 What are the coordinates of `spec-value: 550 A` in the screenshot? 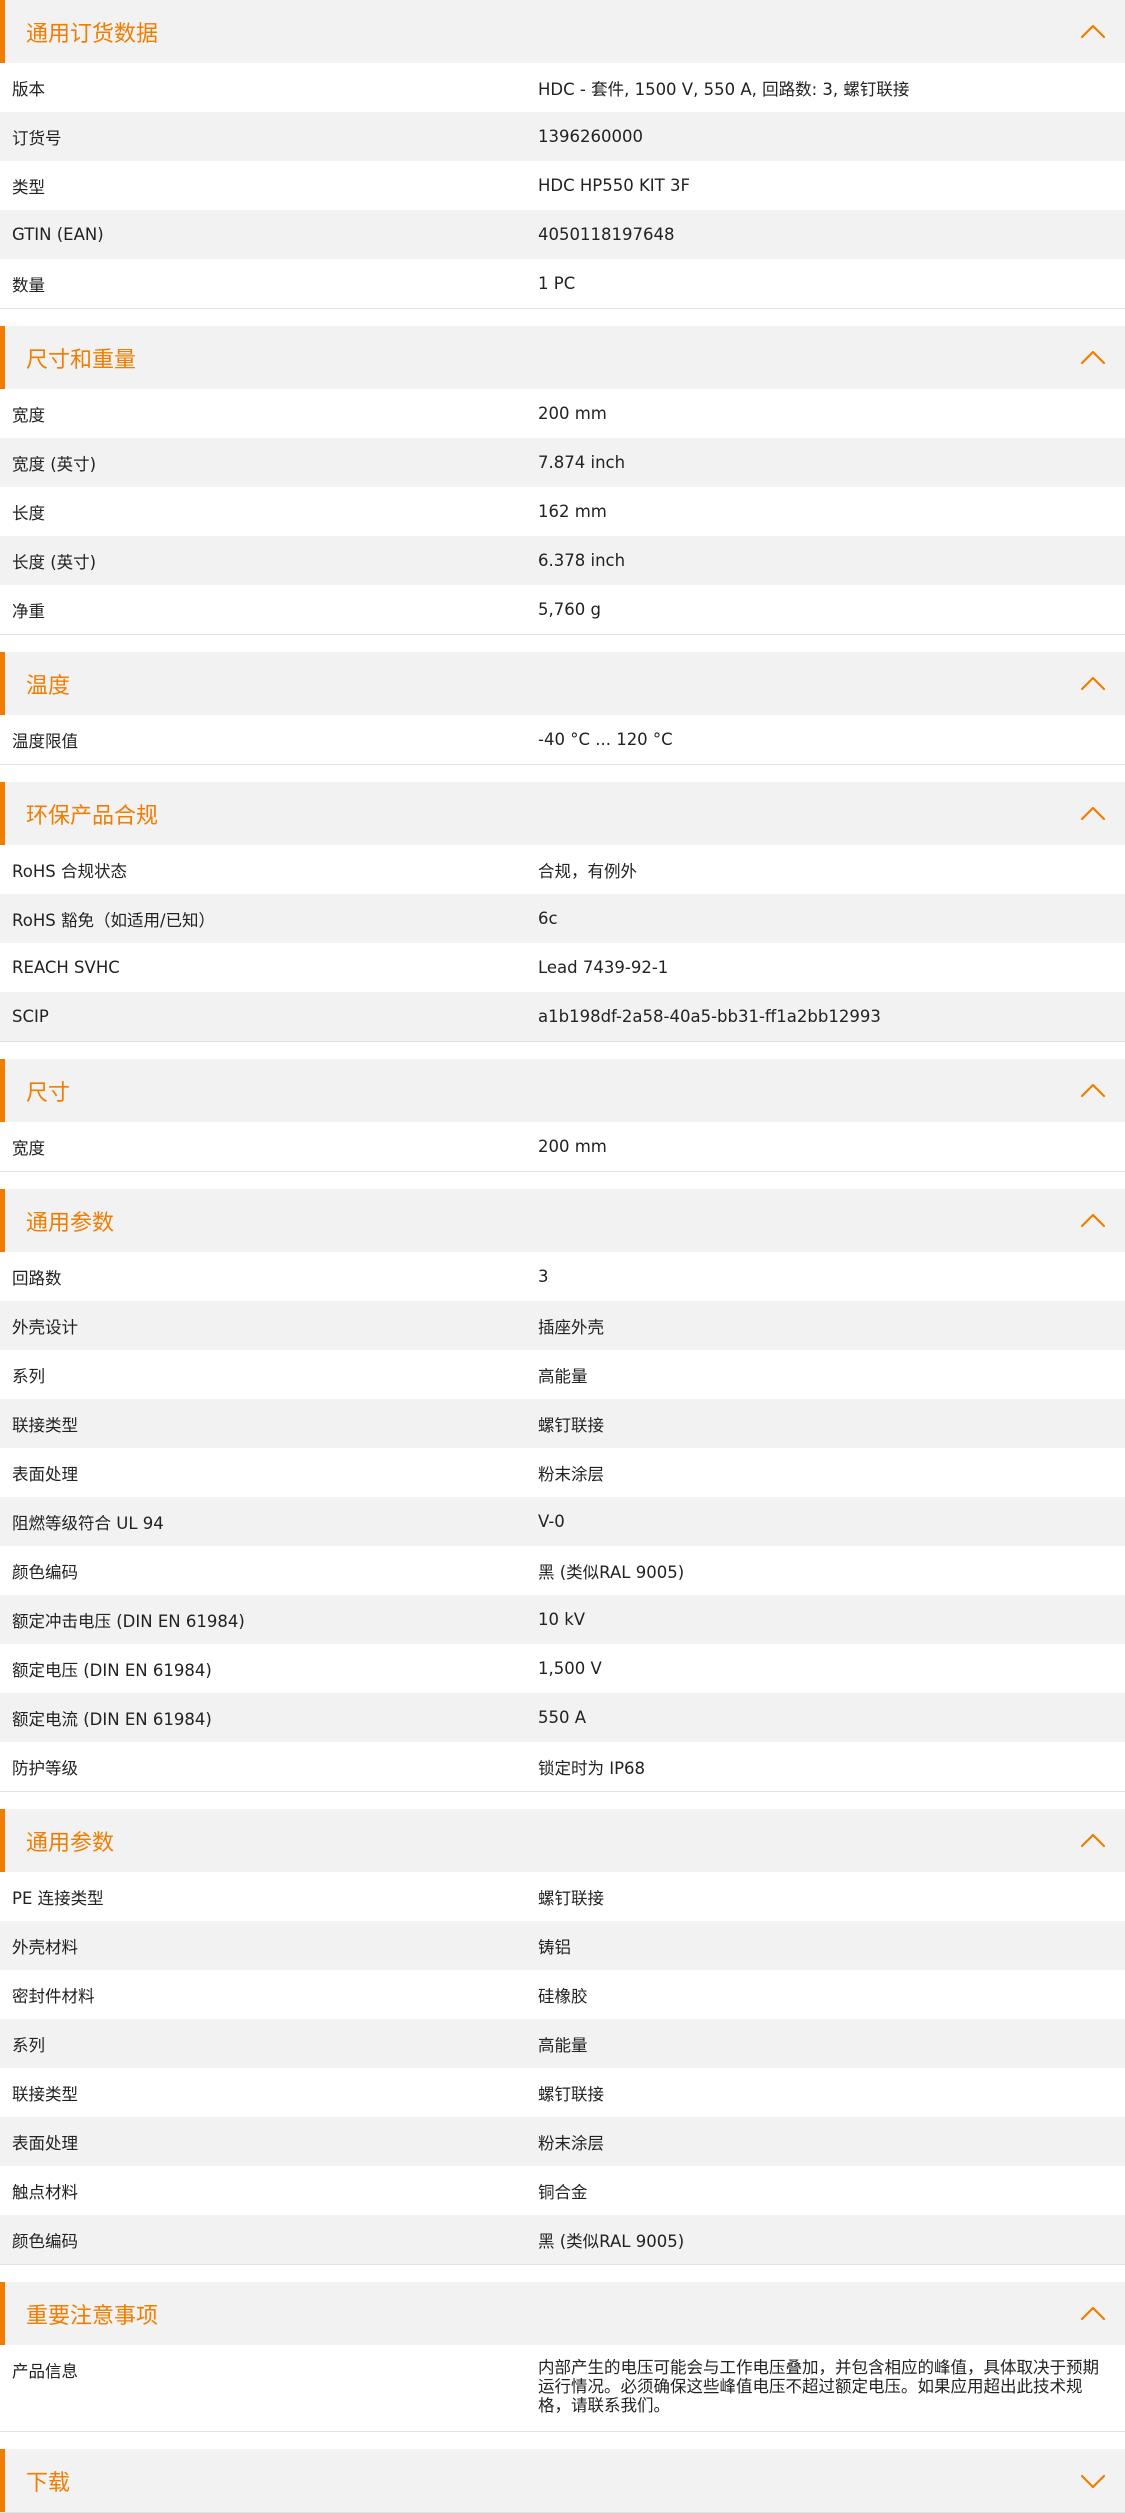 It's located at (562, 1717).